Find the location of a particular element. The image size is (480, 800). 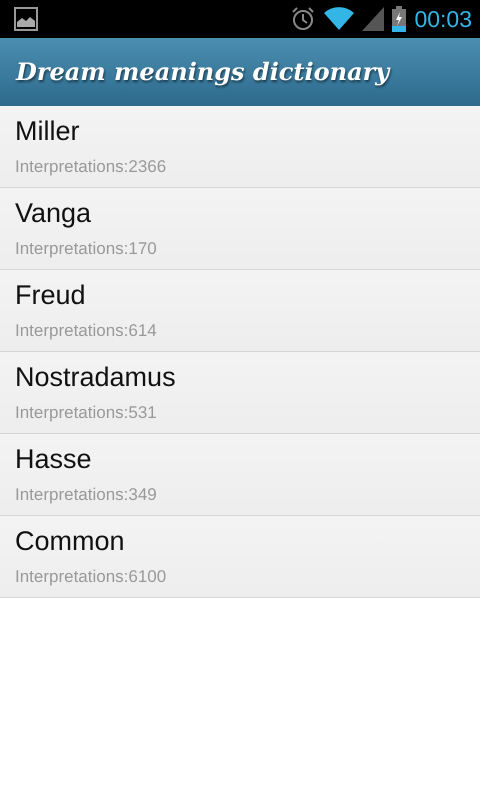

clock-time: 00:03 is located at coordinates (443, 19).